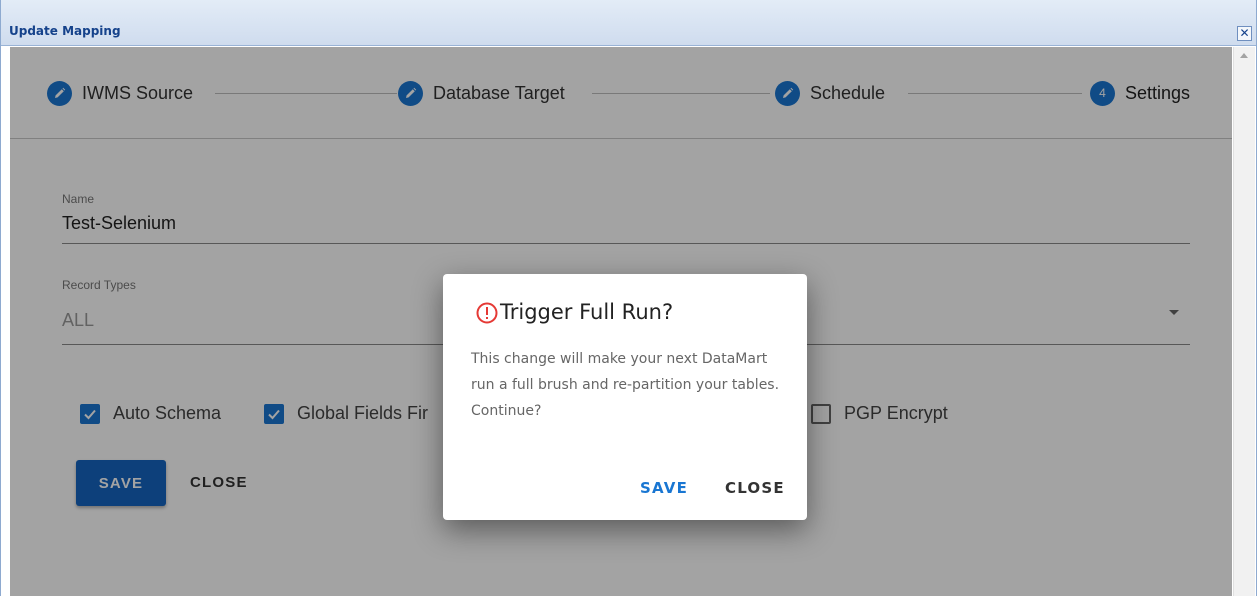  I want to click on window-titlebar: Update Mapping ✕, so click(628, 23).